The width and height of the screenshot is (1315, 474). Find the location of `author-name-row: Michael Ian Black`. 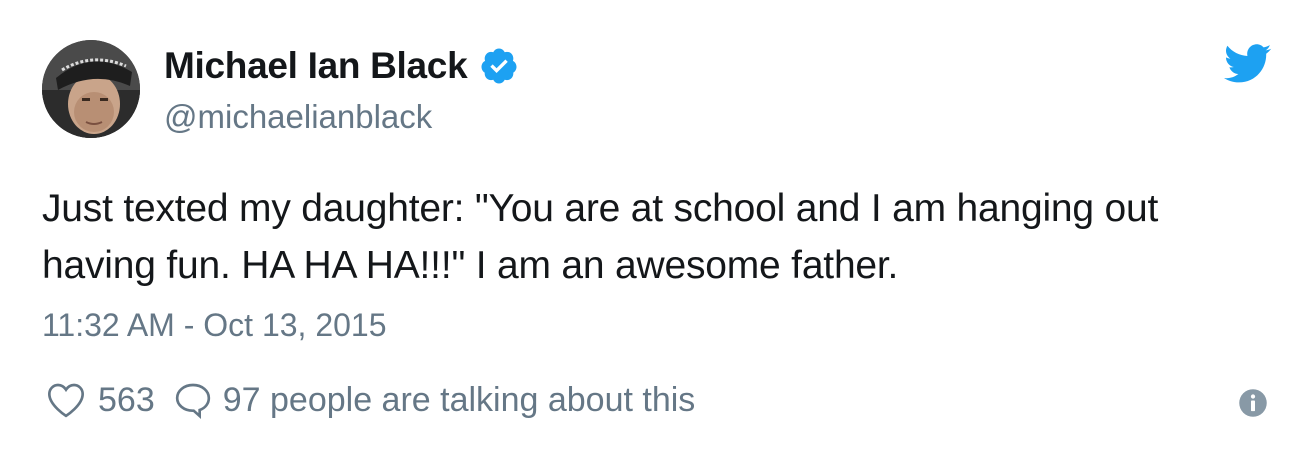

author-name-row: Michael Ian Black is located at coordinates (341, 66).